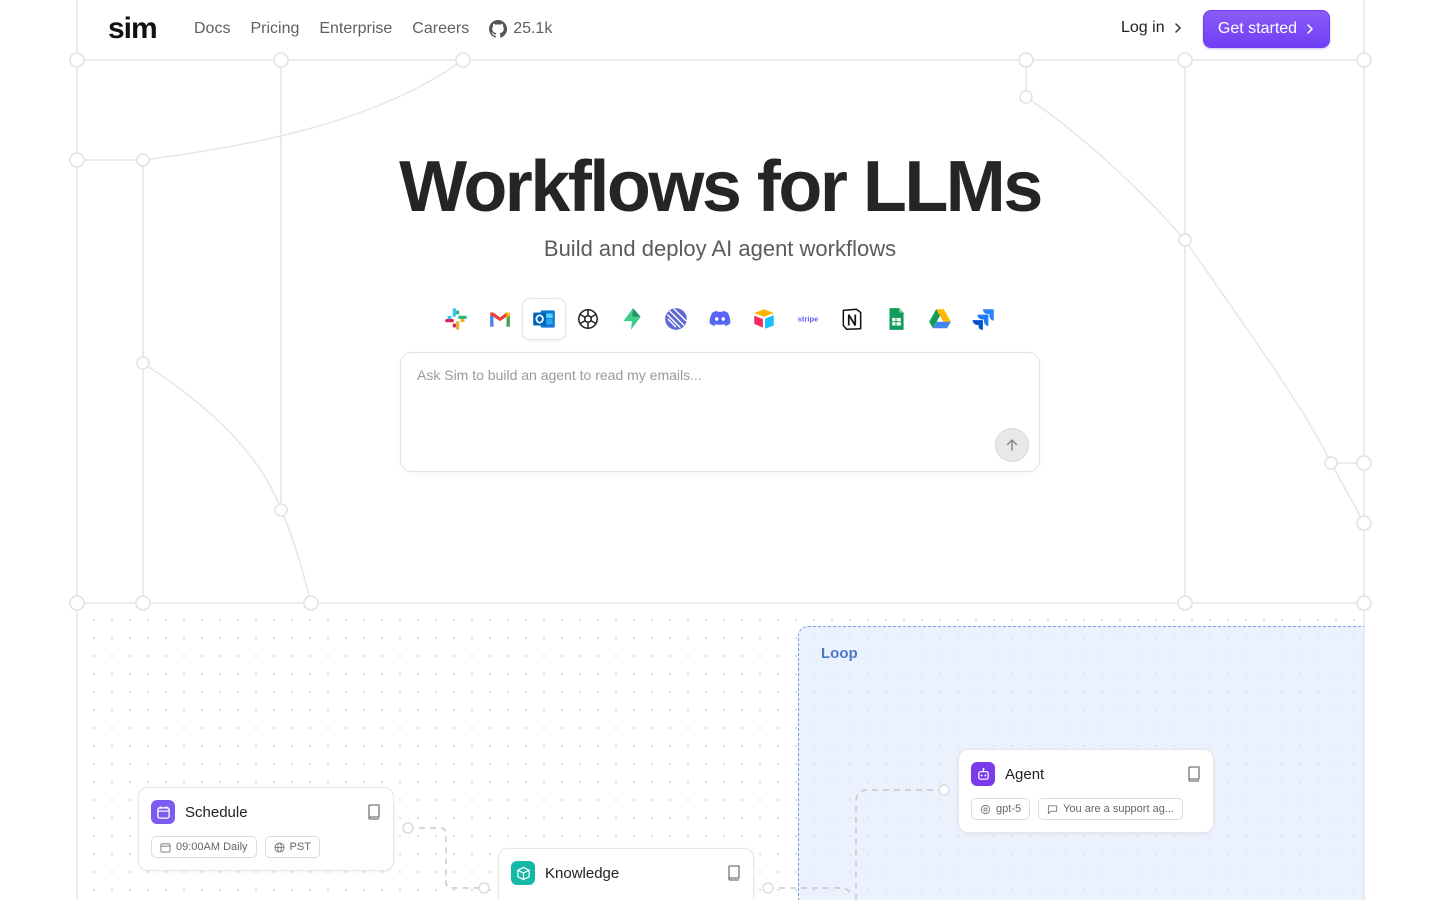 The image size is (1440, 900). What do you see at coordinates (533, 28) in the screenshot?
I see `github-star-count: 25.1k` at bounding box center [533, 28].